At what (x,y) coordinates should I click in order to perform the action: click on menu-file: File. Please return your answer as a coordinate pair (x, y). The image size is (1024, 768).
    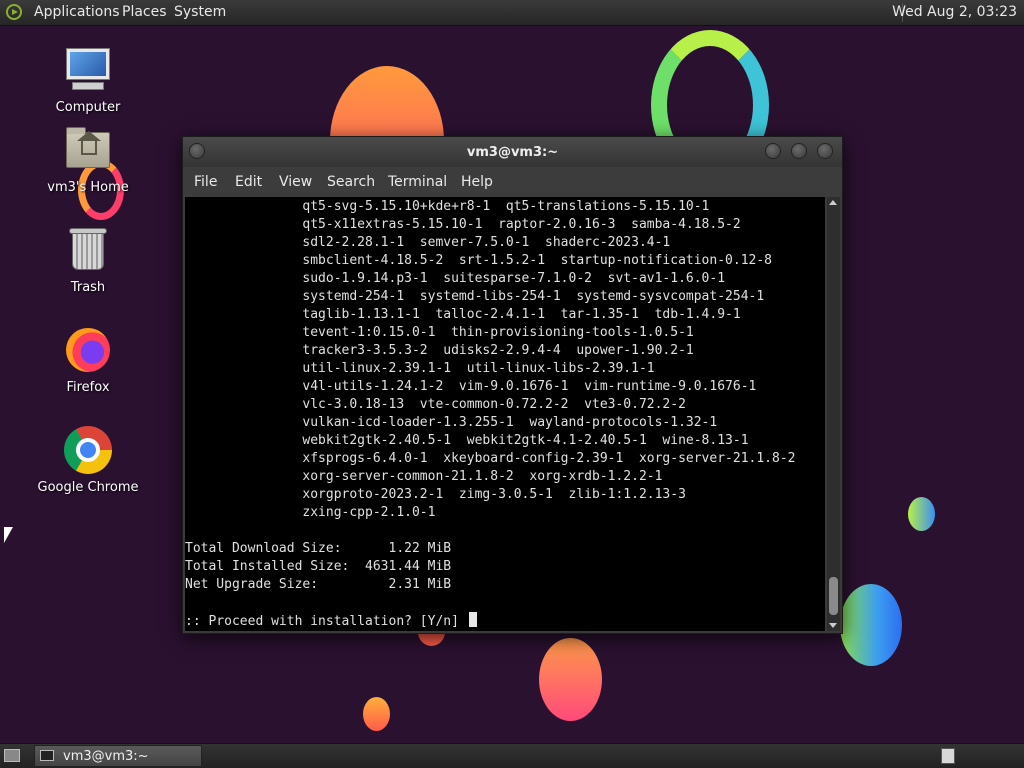
    Looking at the image, I should click on (205, 182).